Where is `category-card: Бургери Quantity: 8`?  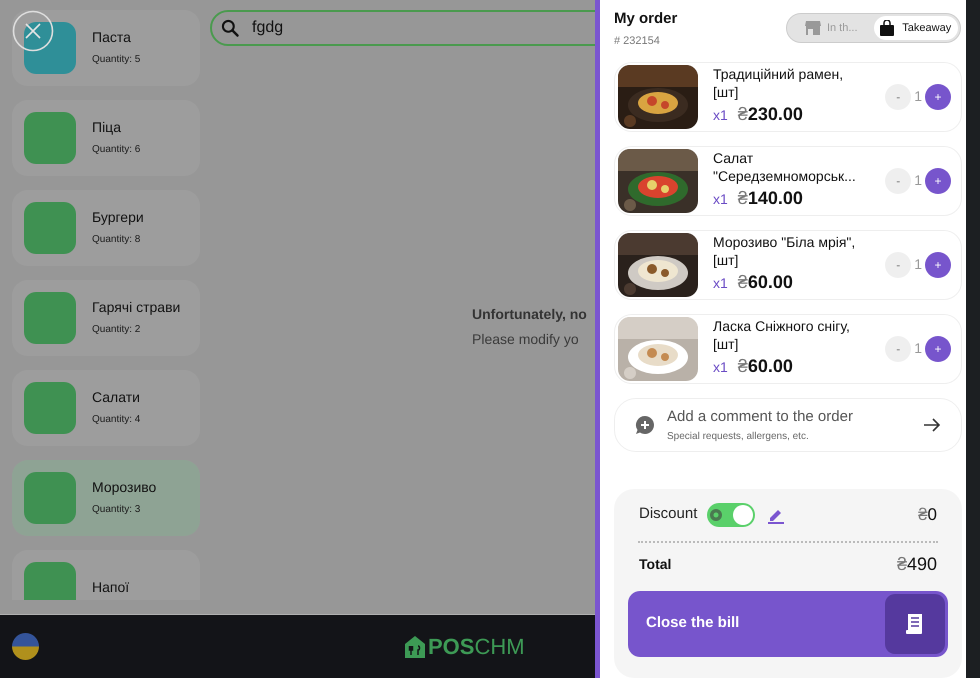
category-card: Бургери Quantity: 8 is located at coordinates (106, 228).